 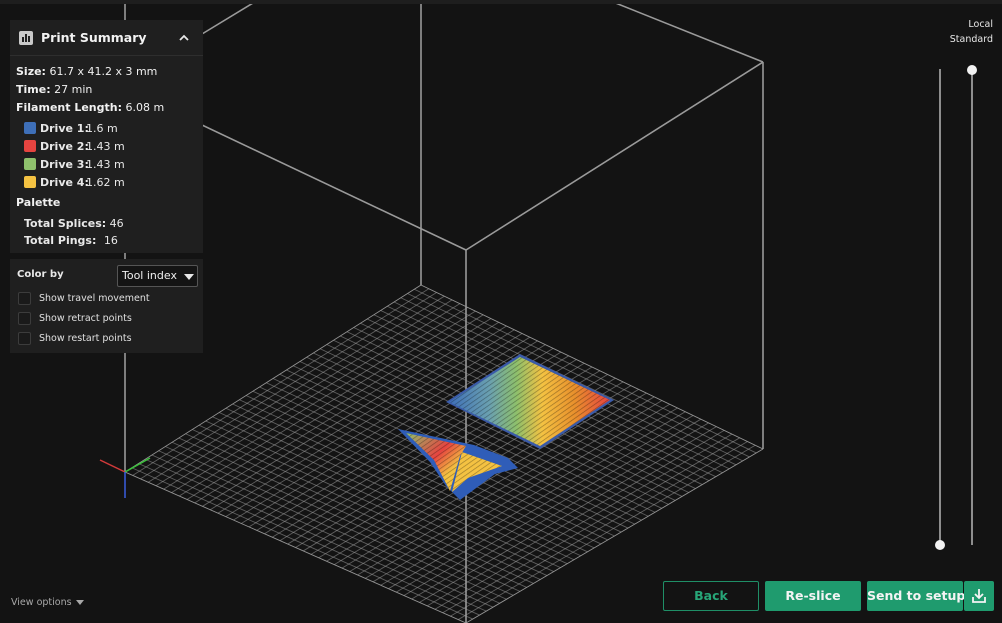 I want to click on drive-4-swatch, so click(x=30, y=182).